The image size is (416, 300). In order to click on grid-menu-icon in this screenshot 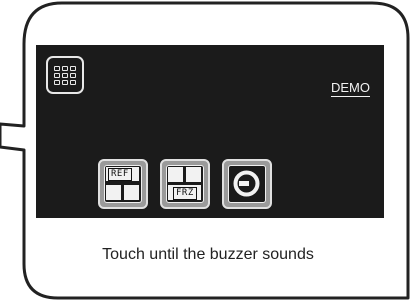, I will do `click(65, 75)`.